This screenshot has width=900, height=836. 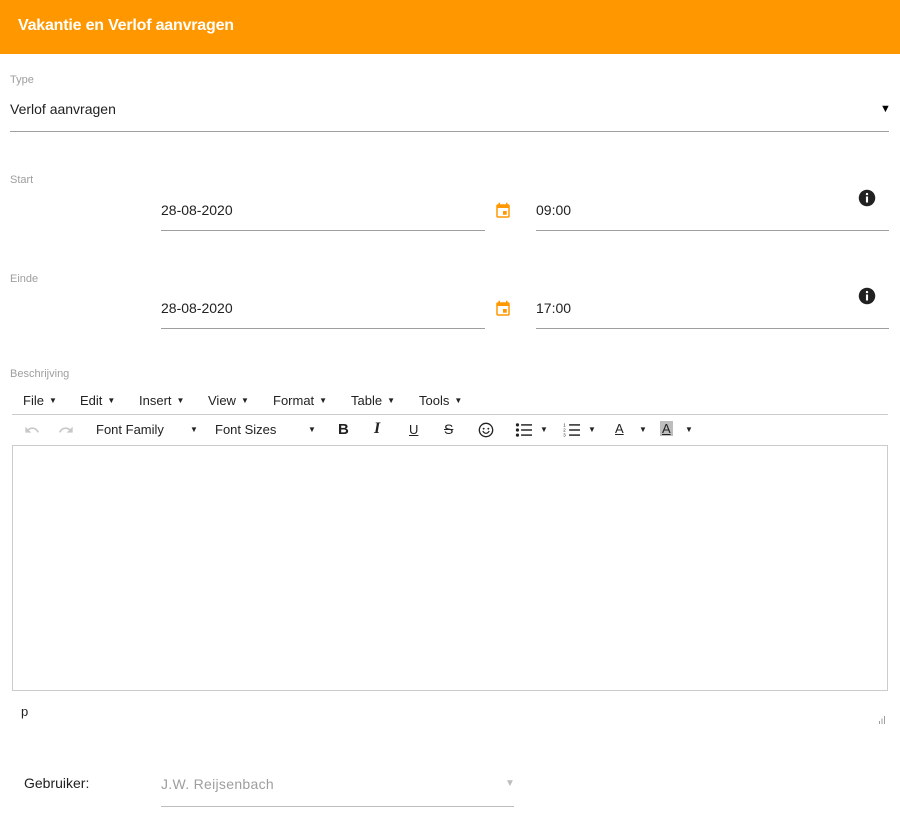 What do you see at coordinates (337, 806) in the screenshot?
I see `user-underline` at bounding box center [337, 806].